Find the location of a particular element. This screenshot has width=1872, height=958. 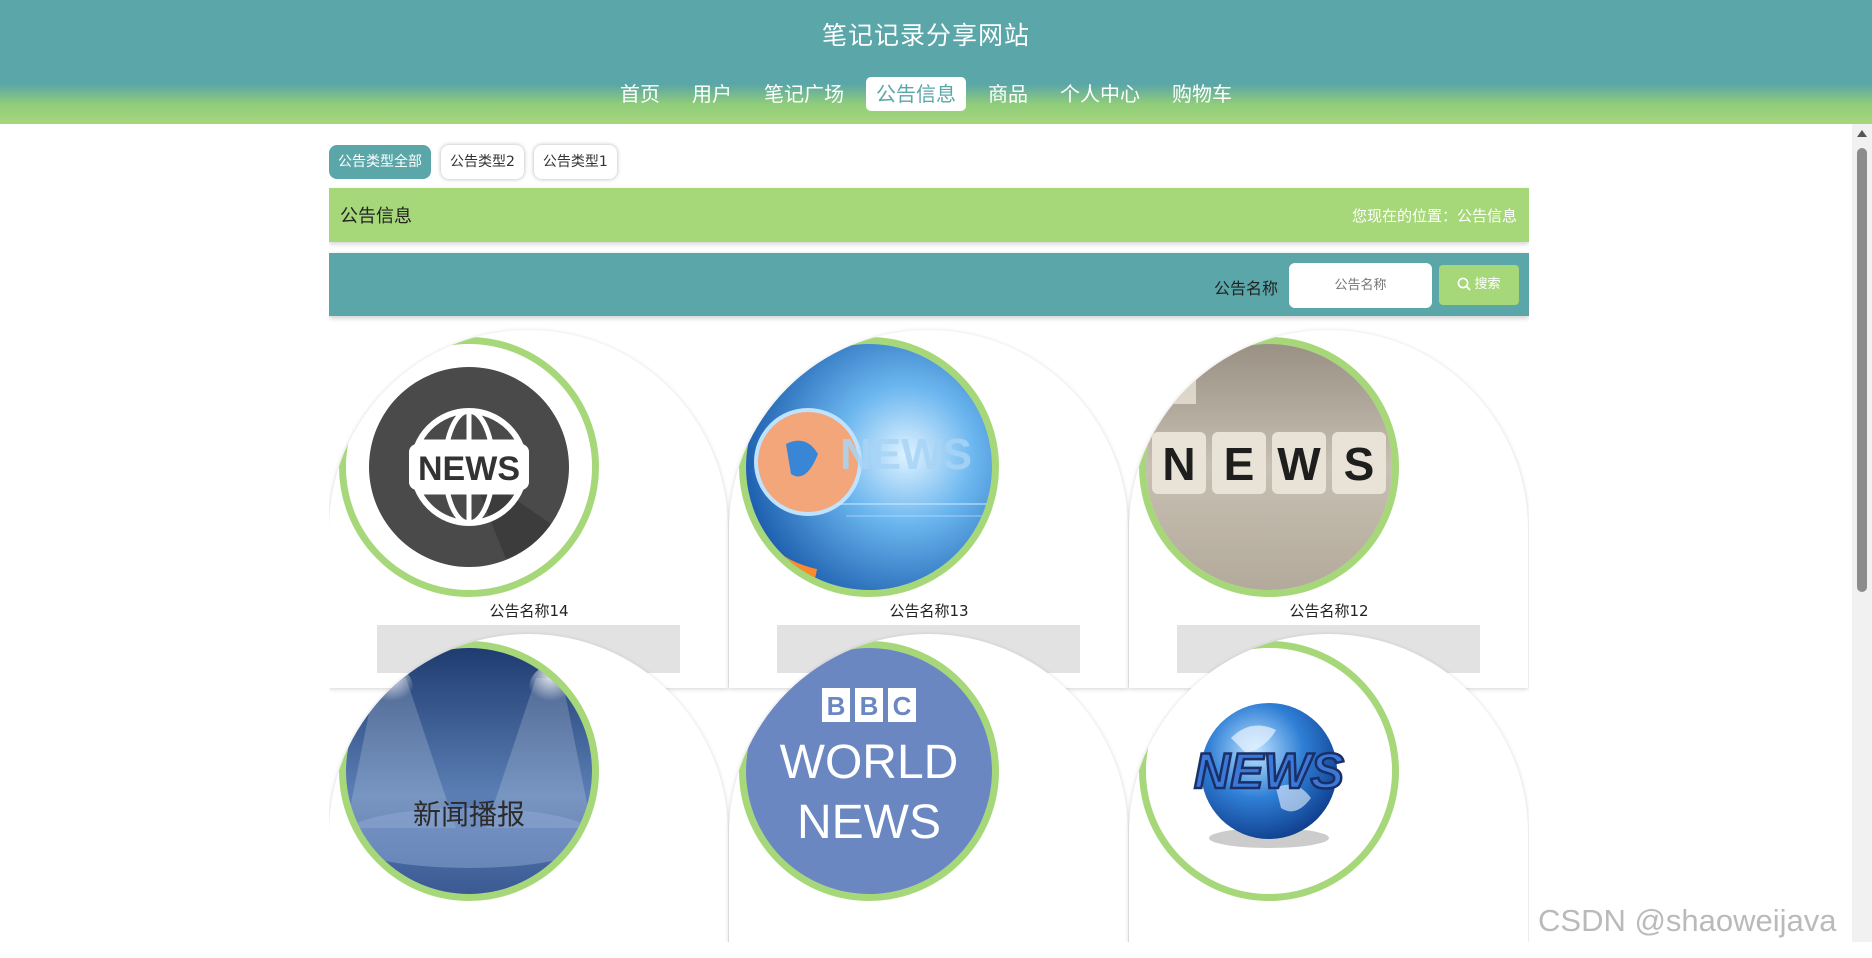

breadcrumb: 您现在的位置：公告信息 is located at coordinates (1434, 216).